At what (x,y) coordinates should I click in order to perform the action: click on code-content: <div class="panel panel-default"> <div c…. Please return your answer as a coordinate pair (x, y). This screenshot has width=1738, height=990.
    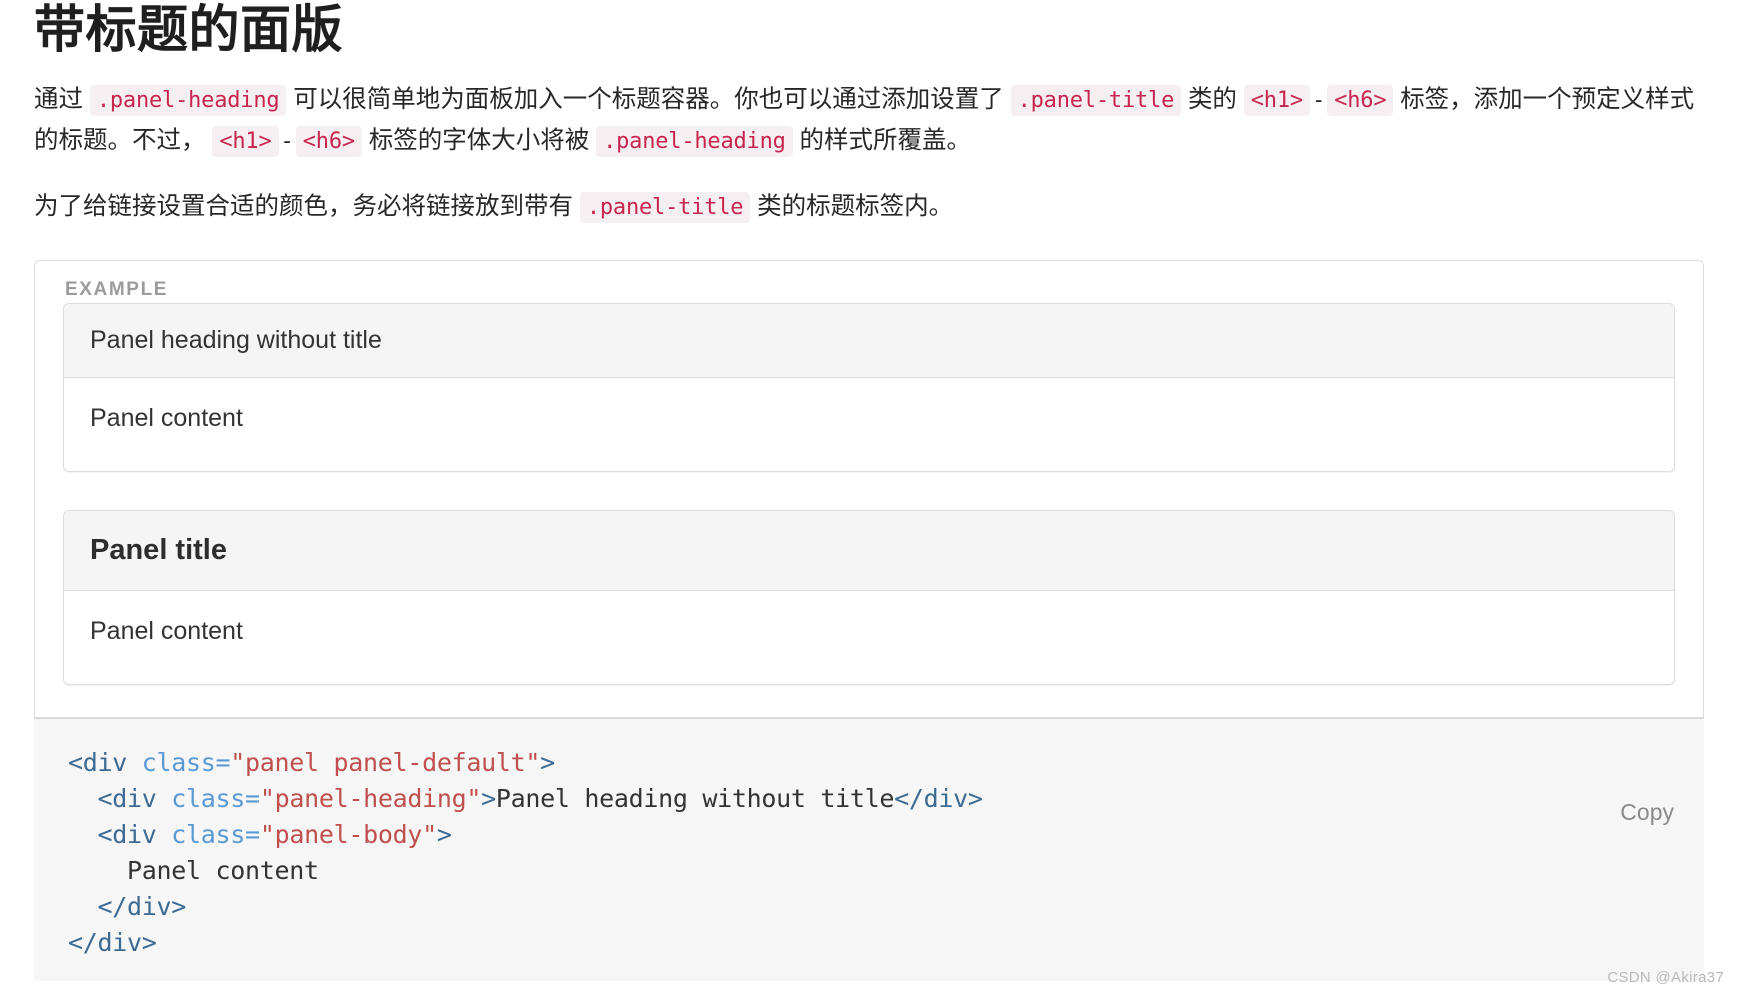
    Looking at the image, I should click on (525, 852).